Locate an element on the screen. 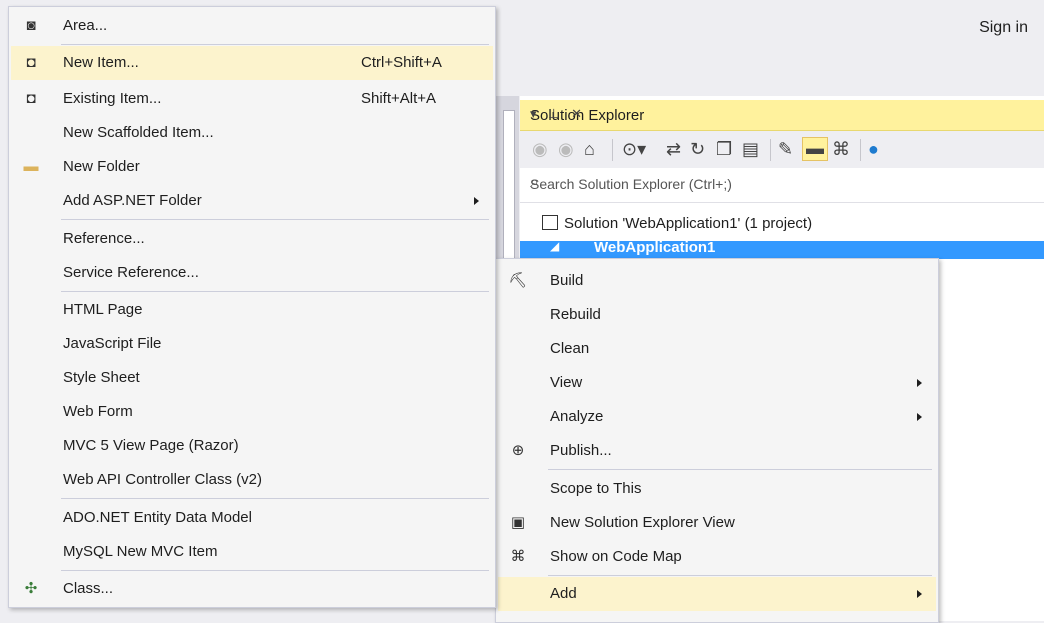 The height and width of the screenshot is (623, 1044). show-all-files-icon: ▤ is located at coordinates (750, 149).